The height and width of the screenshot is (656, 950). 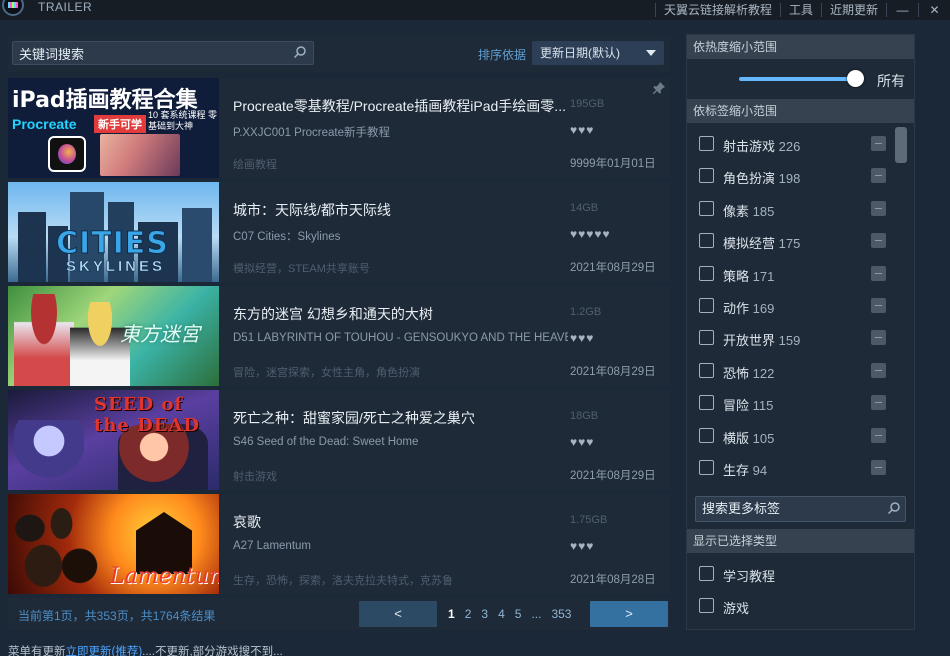 I want to click on pin-icon, so click(x=659, y=88).